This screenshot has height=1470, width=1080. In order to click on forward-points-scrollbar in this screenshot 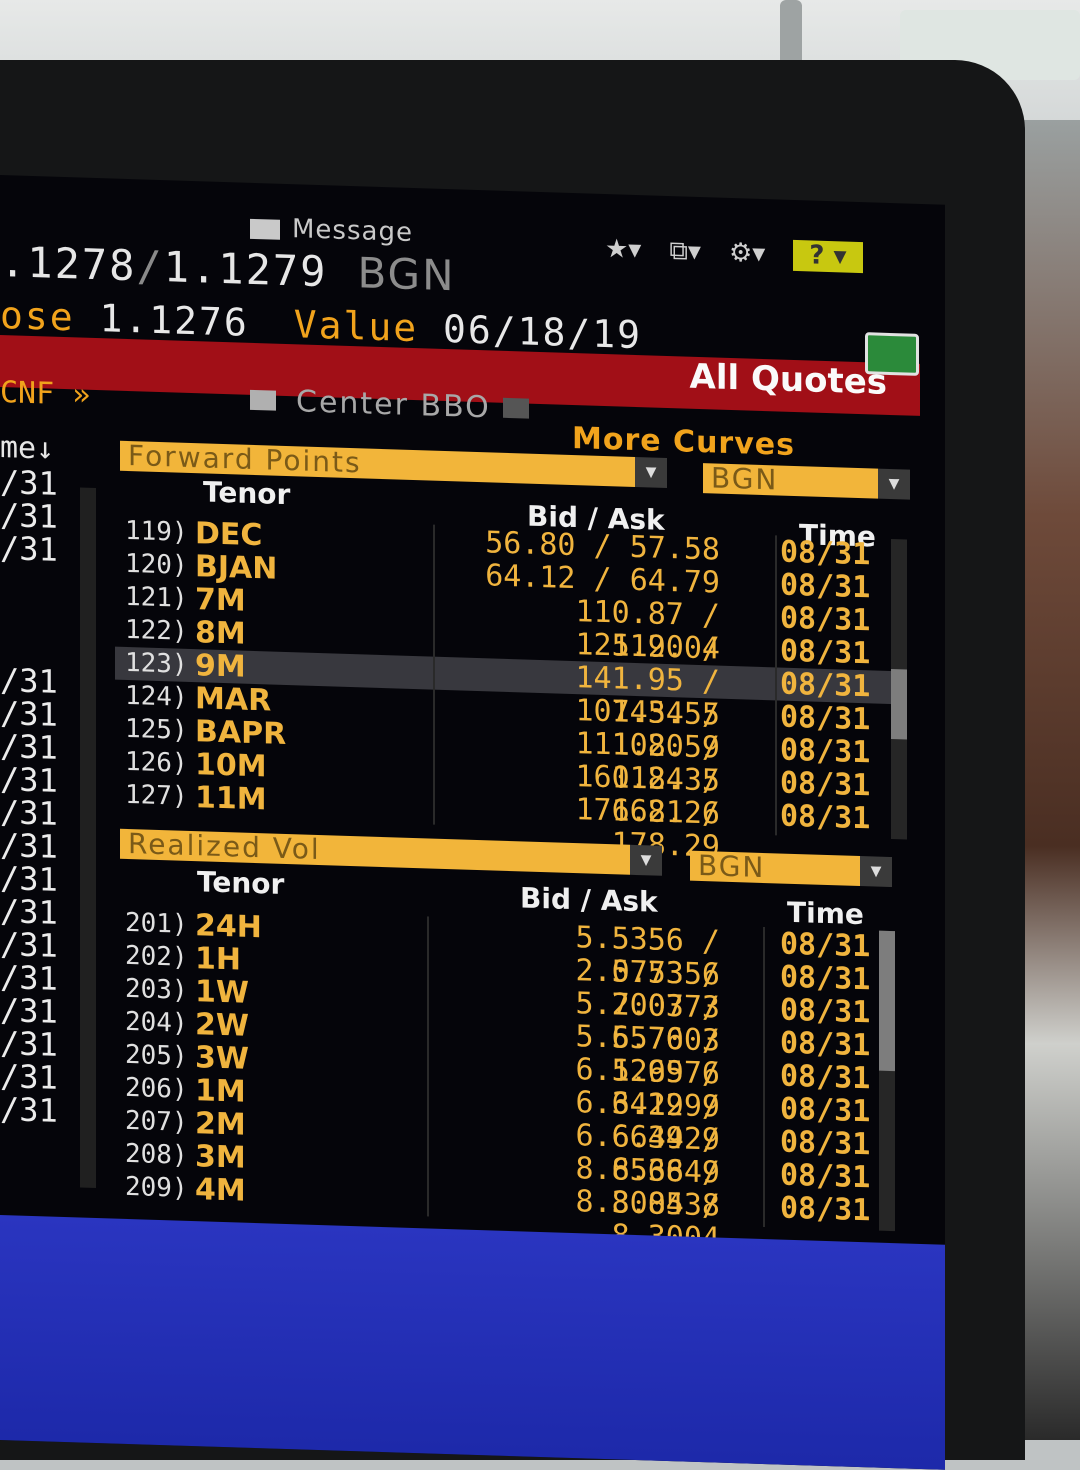, I will do `click(899, 689)`.